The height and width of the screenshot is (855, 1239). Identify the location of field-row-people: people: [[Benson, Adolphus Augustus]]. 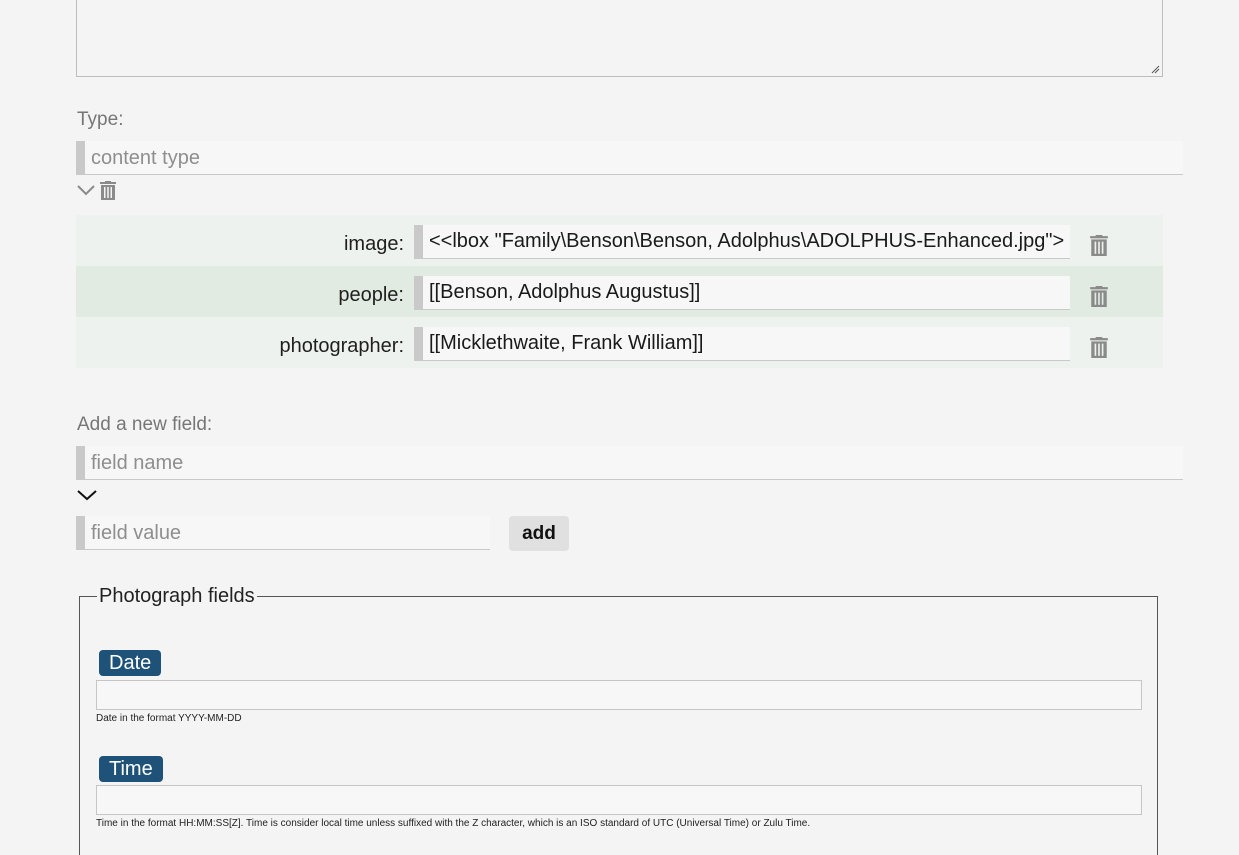
(619, 291).